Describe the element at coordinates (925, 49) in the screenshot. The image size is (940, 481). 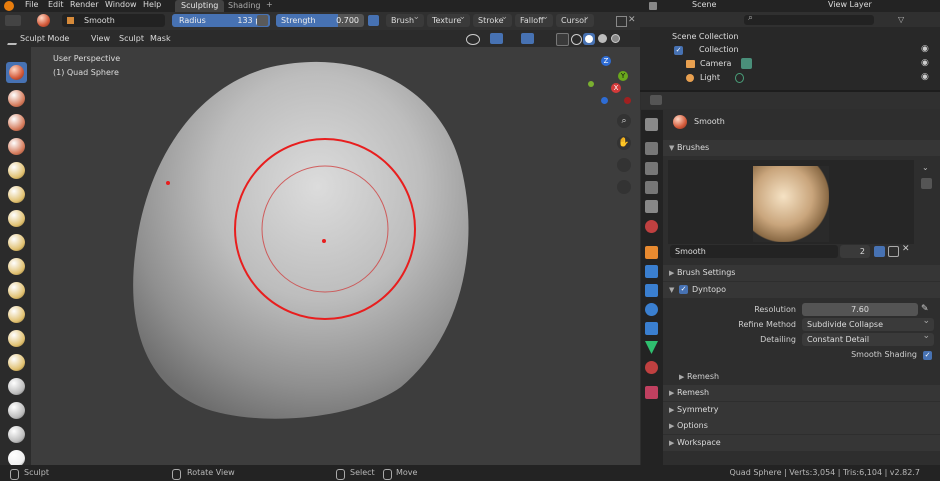
I see `collection-eye-icon: ◉` at that location.